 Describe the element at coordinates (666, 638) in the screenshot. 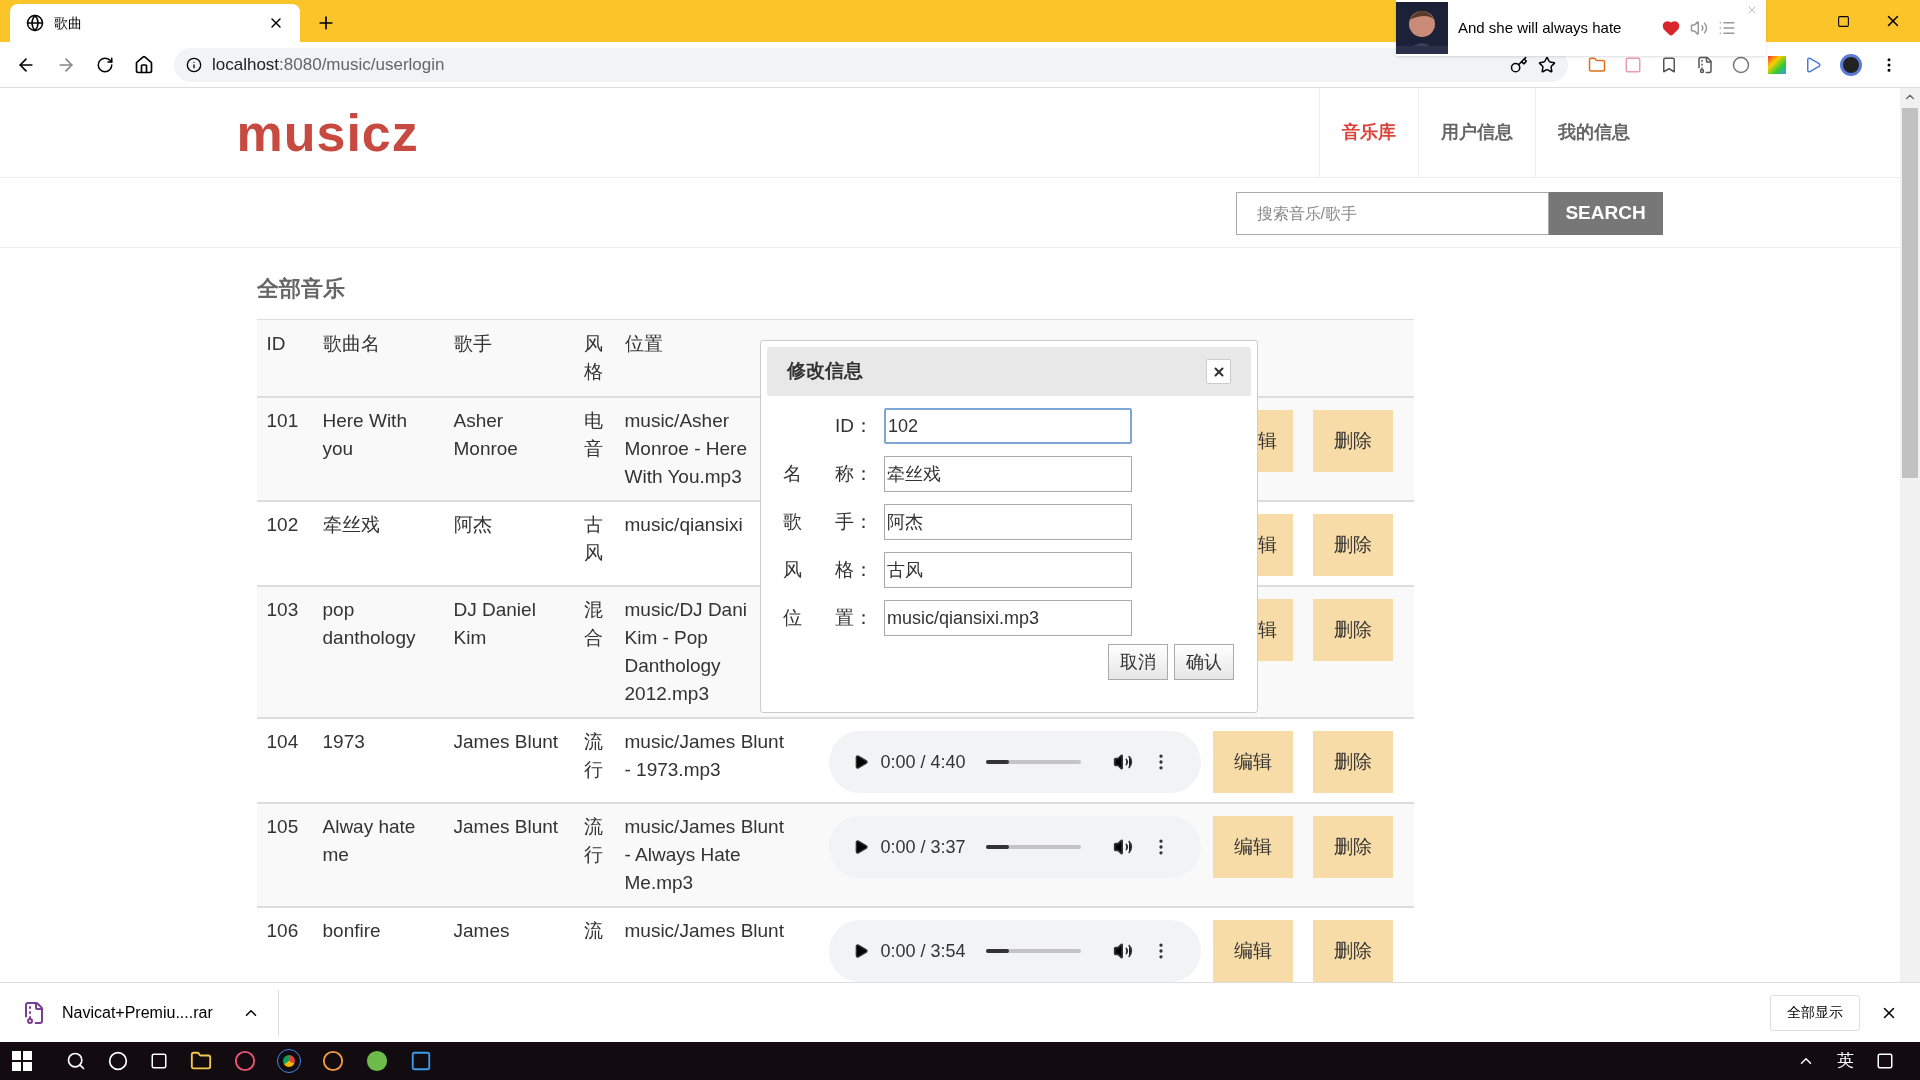

I see `table-cell-text: Kim - Pop` at that location.